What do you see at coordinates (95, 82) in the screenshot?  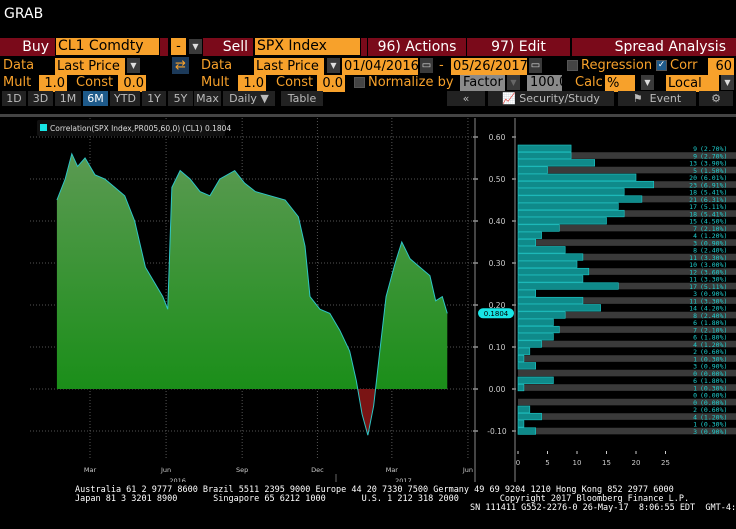 I see `buy-const-label: Const` at bounding box center [95, 82].